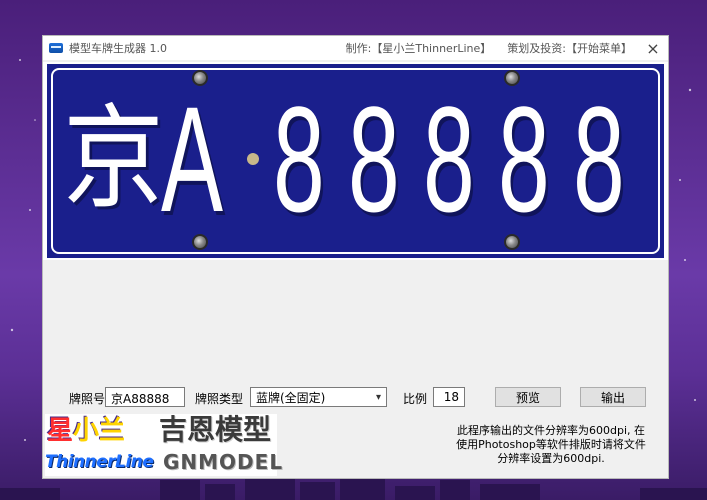 Image resolution: width=707 pixels, height=500 pixels. I want to click on gnmodel-logo: GNMODEL, so click(223, 462).